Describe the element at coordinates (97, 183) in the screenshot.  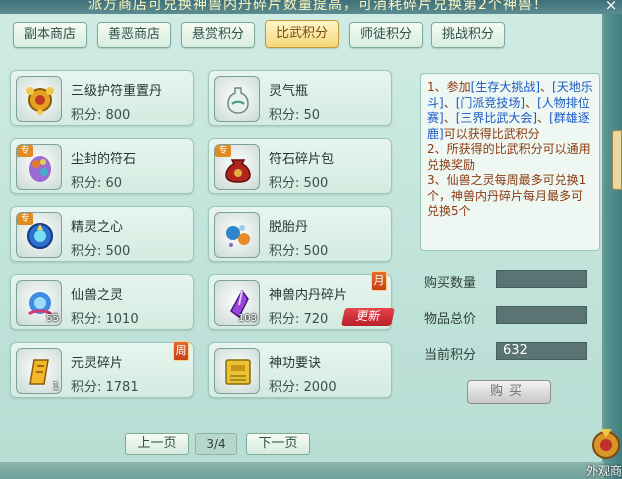
I see `item-price: 积分: 60` at that location.